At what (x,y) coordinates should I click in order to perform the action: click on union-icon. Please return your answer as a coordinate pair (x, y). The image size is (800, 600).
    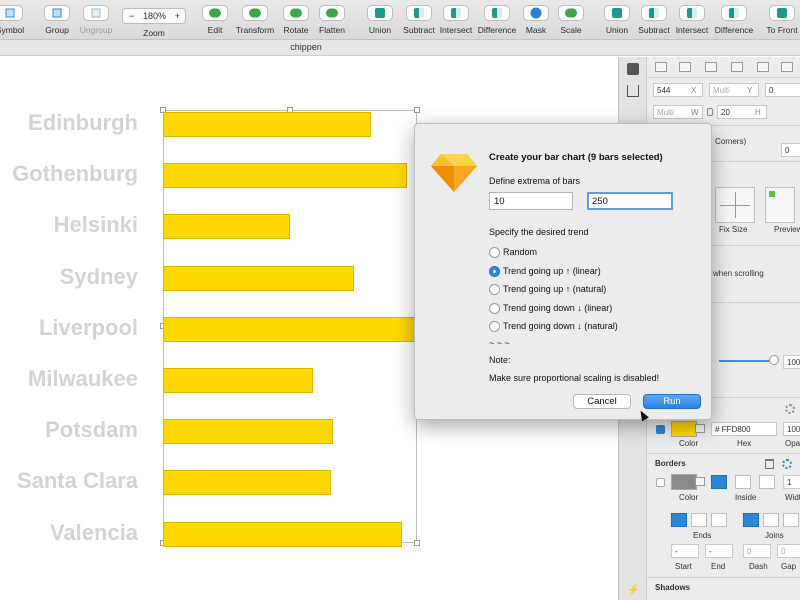
    Looking at the image, I should click on (380, 13).